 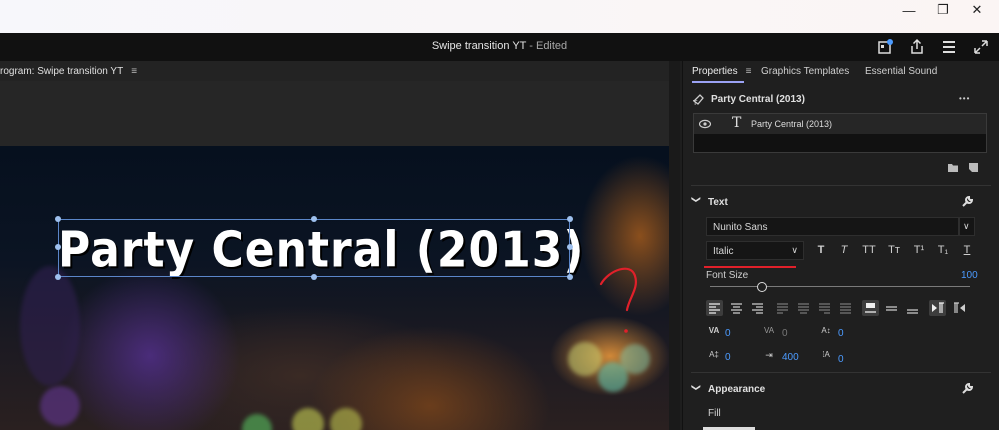 I want to click on tab-graphics-templates: Graphics Templates, so click(x=805, y=71).